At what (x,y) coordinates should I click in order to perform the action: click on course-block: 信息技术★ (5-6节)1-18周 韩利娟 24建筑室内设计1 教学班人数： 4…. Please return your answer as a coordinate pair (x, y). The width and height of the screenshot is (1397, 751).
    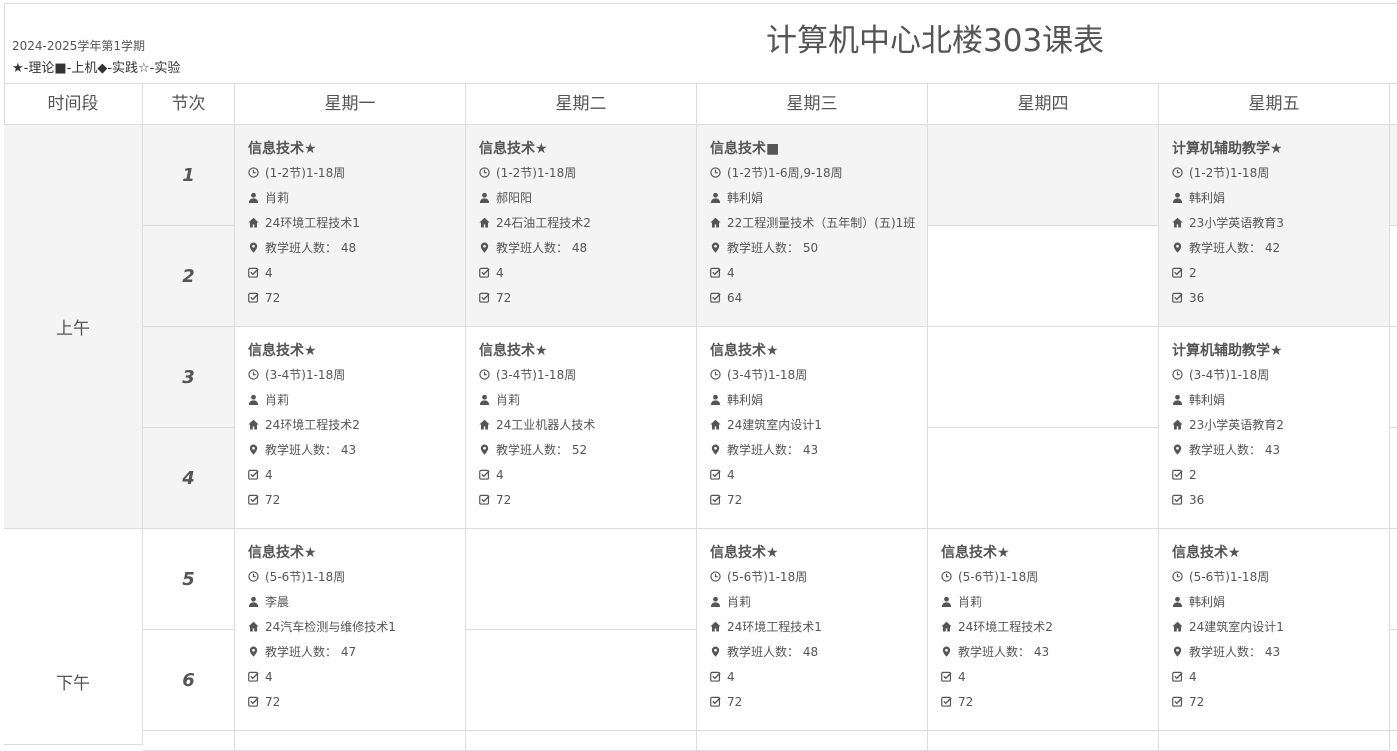
    Looking at the image, I should click on (1274, 622).